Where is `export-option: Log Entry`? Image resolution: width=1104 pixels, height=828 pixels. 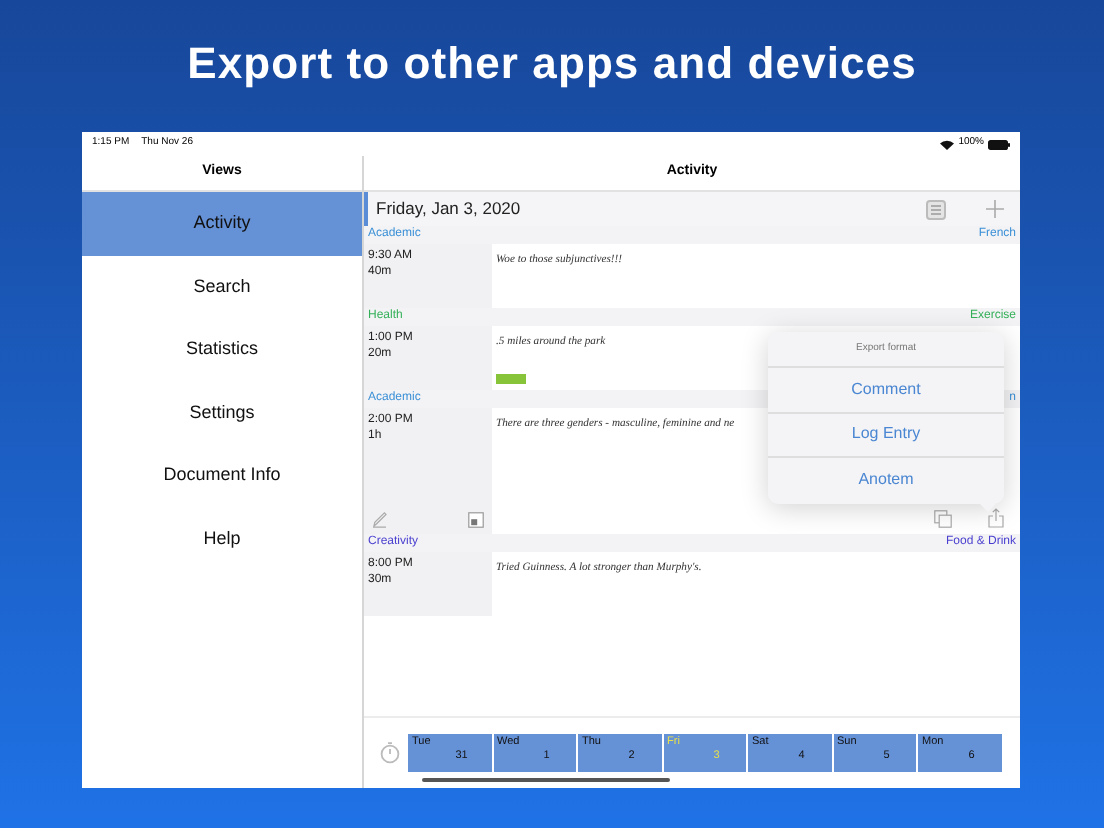
export-option: Log Entry is located at coordinates (886, 435).